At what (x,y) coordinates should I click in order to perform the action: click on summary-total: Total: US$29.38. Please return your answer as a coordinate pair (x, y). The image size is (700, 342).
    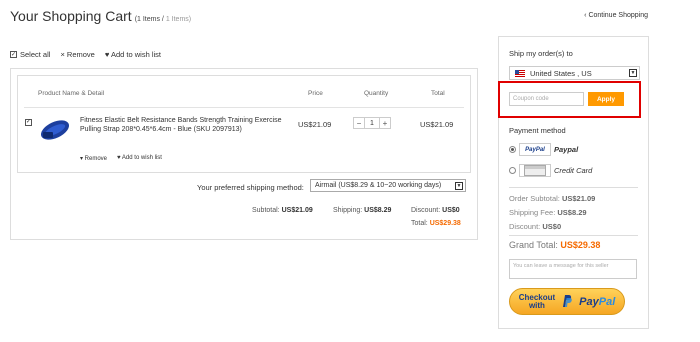
    Looking at the image, I should click on (436, 223).